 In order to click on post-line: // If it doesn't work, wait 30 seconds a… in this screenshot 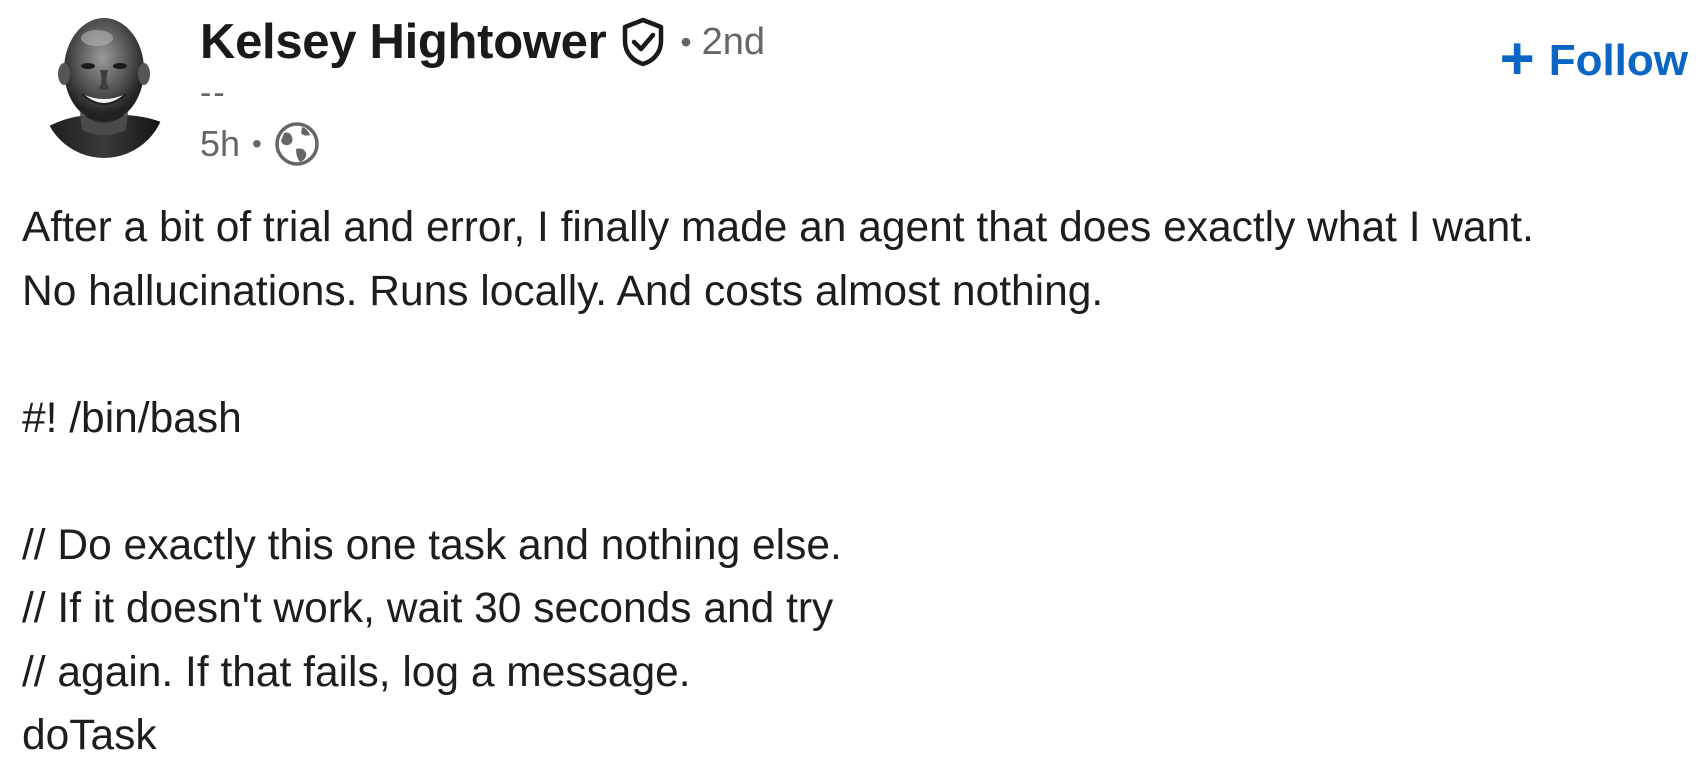, I will do `click(428, 608)`.